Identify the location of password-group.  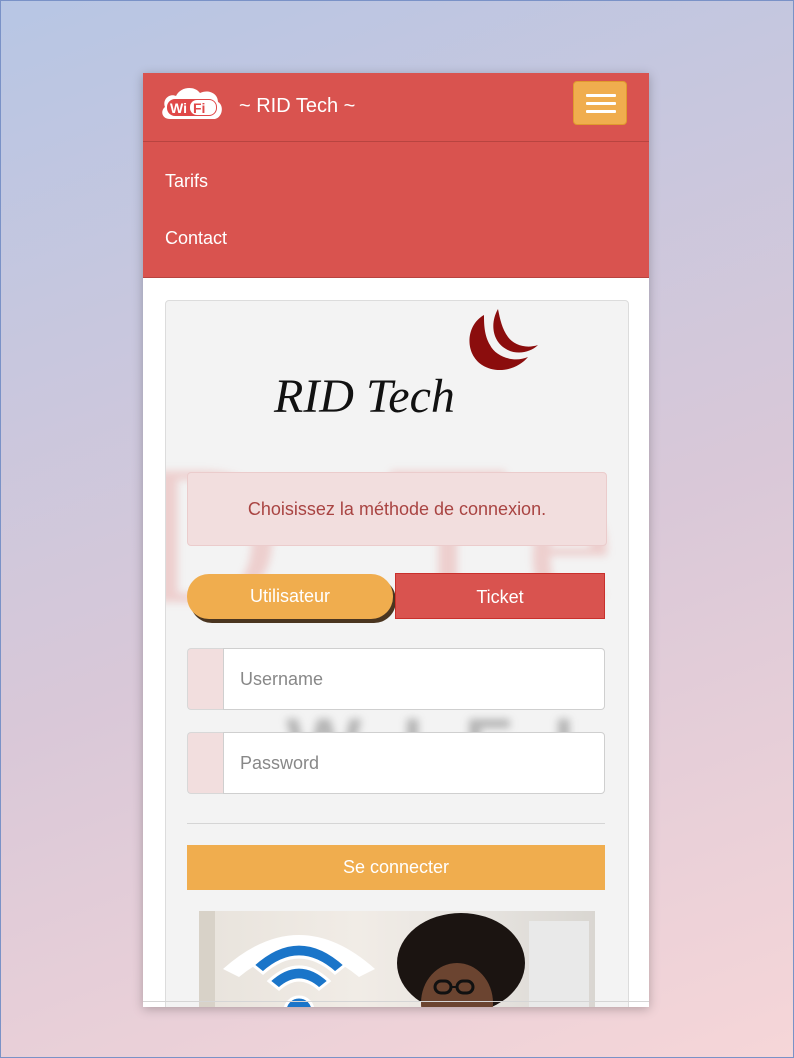
(396, 763).